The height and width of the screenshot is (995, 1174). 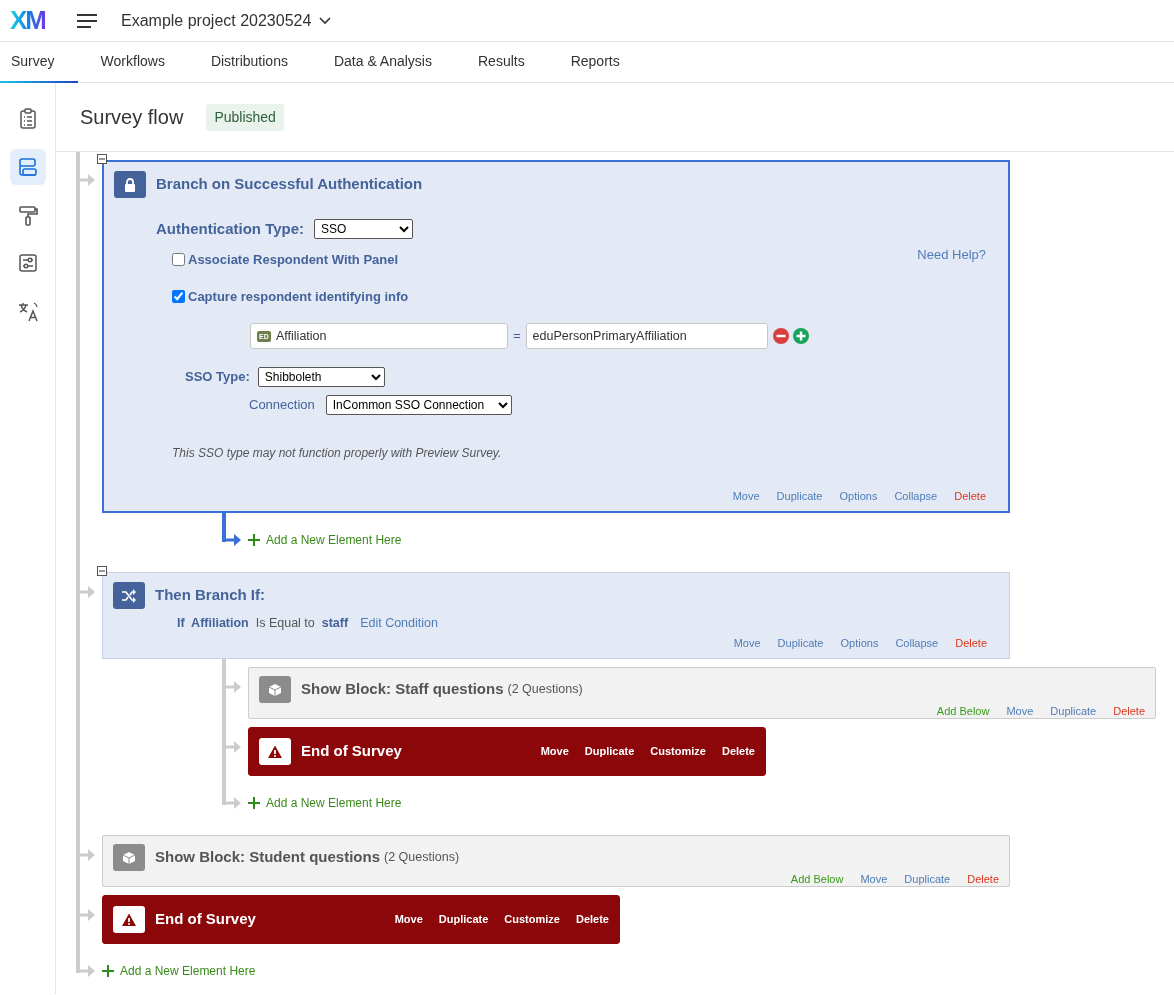 What do you see at coordinates (601, 62) in the screenshot?
I see `nav-tab: Reports` at bounding box center [601, 62].